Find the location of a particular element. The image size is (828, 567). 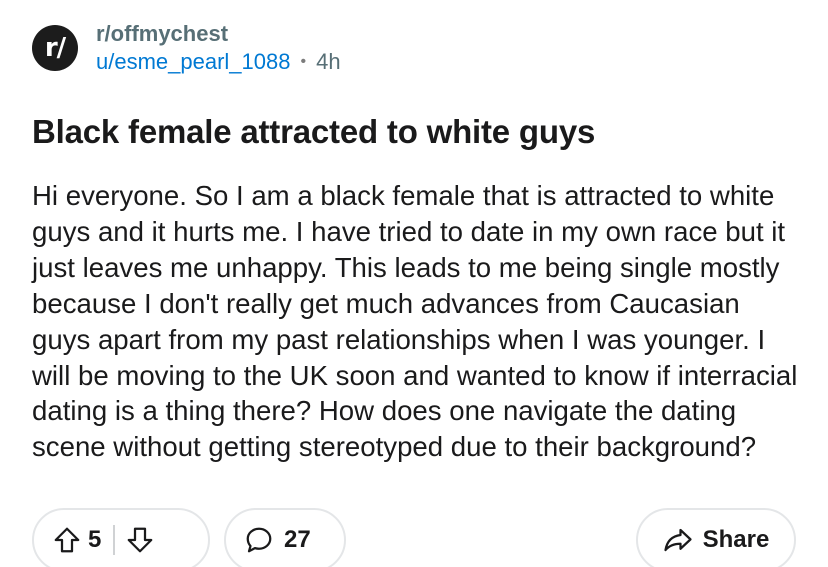

vote-pill: 5 is located at coordinates (121, 537).